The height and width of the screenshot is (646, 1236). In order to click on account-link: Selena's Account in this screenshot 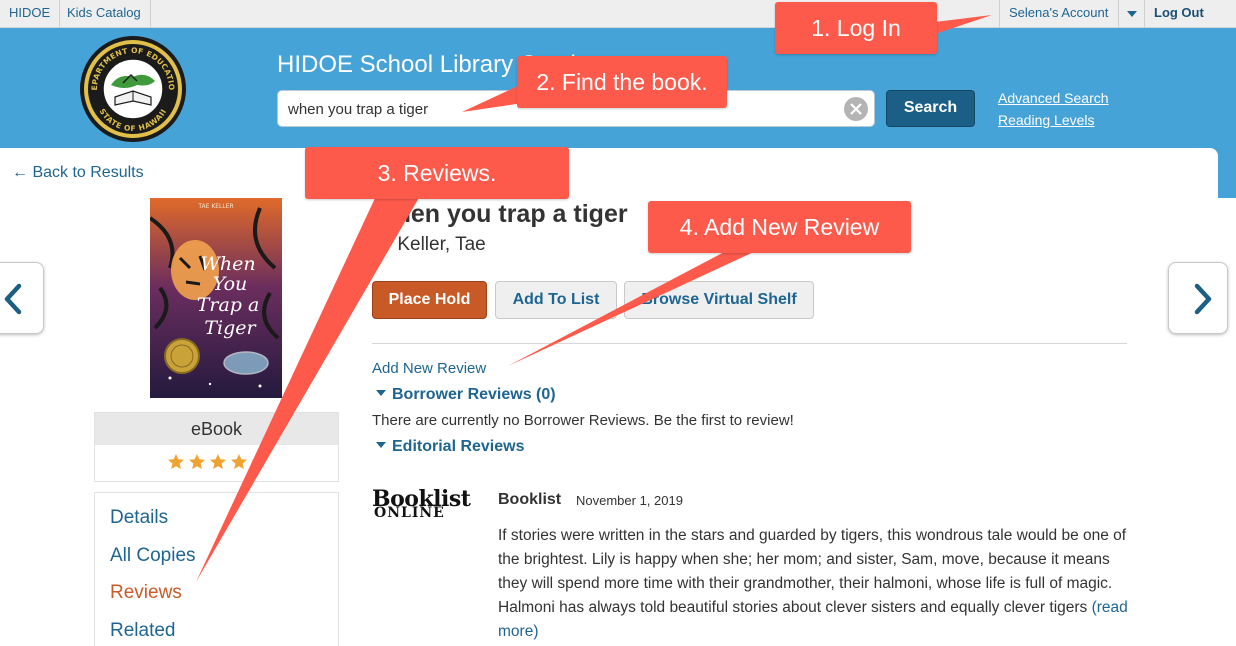, I will do `click(1058, 14)`.